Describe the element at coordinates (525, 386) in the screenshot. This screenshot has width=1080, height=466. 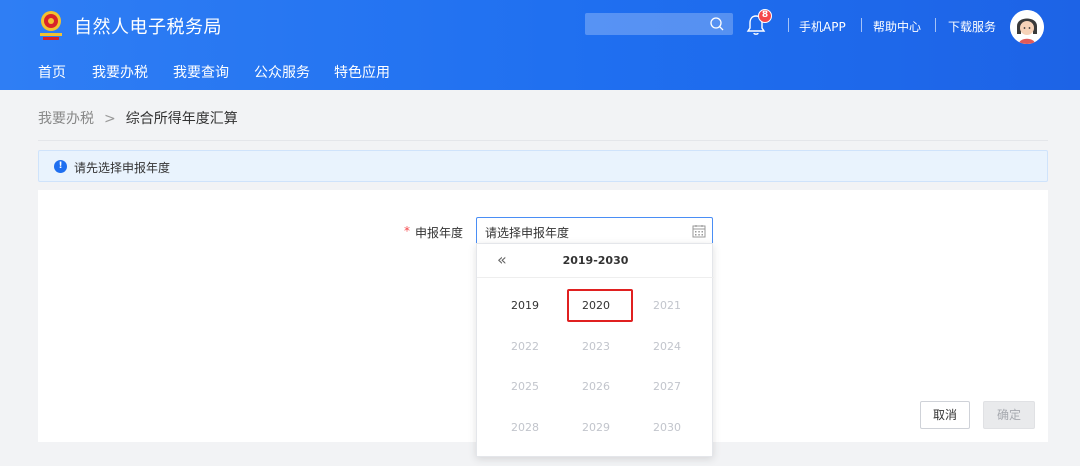
I see `year-cell-2025: 2025` at that location.